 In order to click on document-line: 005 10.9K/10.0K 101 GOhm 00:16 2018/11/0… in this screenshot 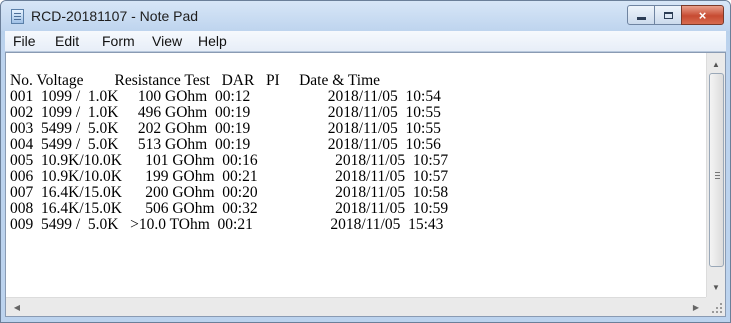, I will do `click(229, 160)`.